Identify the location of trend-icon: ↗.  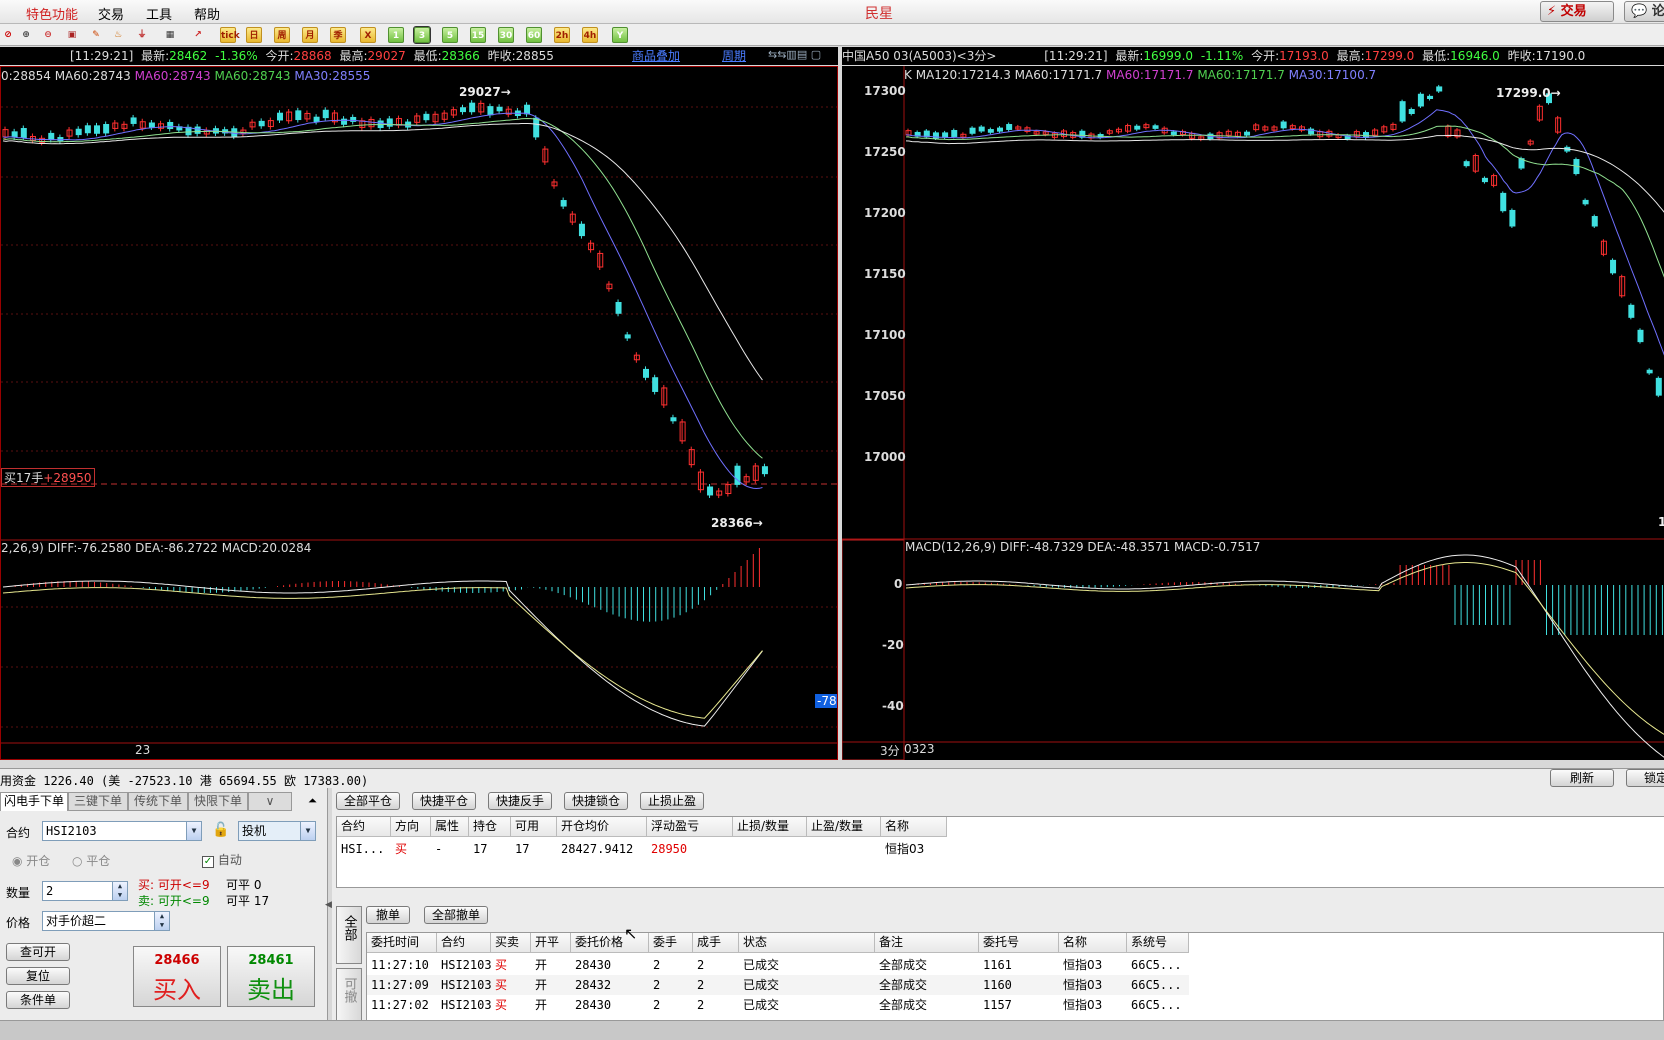
(198, 35).